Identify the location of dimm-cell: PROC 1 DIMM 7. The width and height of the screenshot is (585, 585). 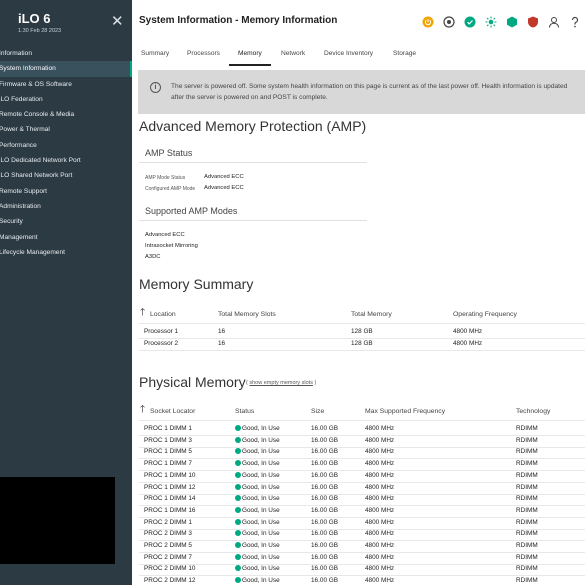
(168, 464).